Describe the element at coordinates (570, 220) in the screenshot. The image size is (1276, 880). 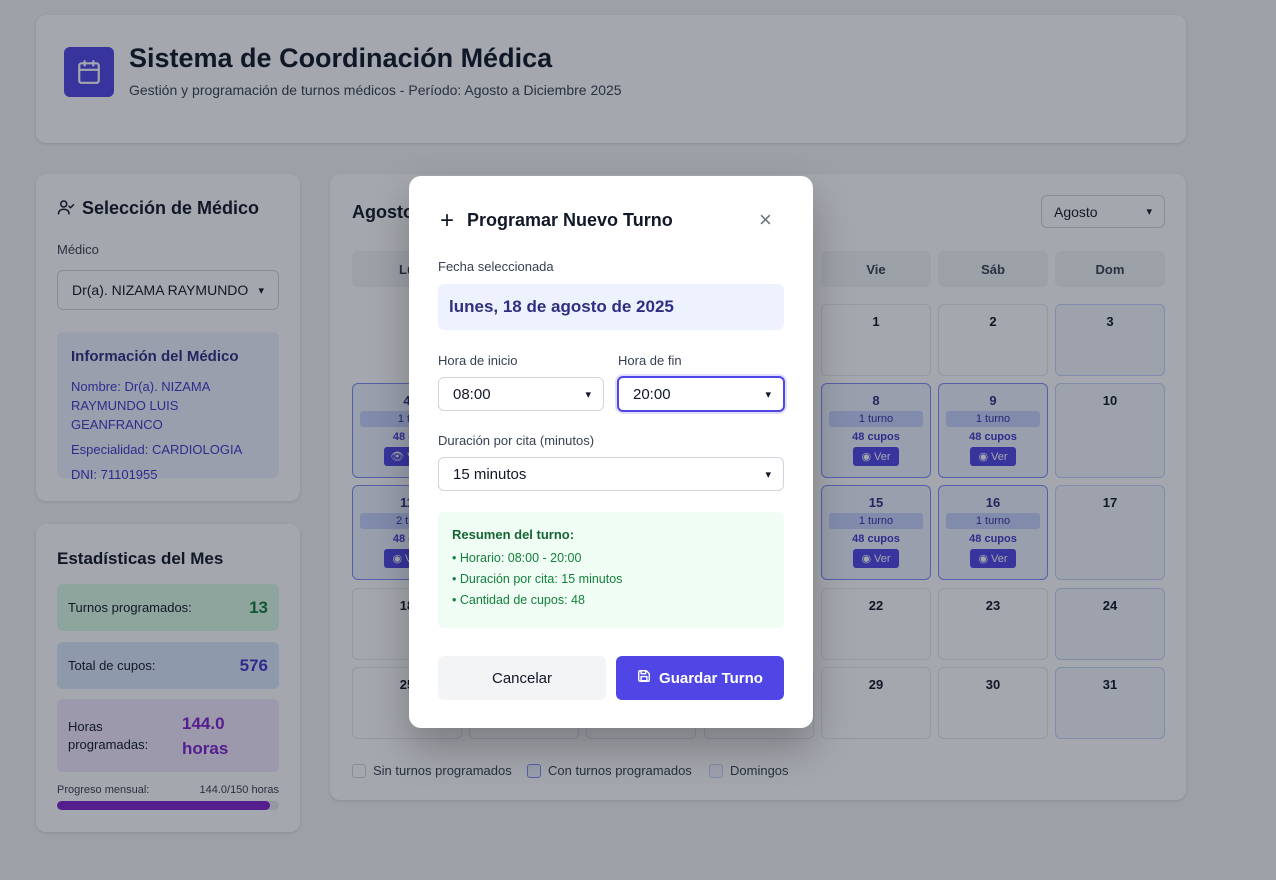
I see `modal-title: Programar Nuevo Turno` at that location.